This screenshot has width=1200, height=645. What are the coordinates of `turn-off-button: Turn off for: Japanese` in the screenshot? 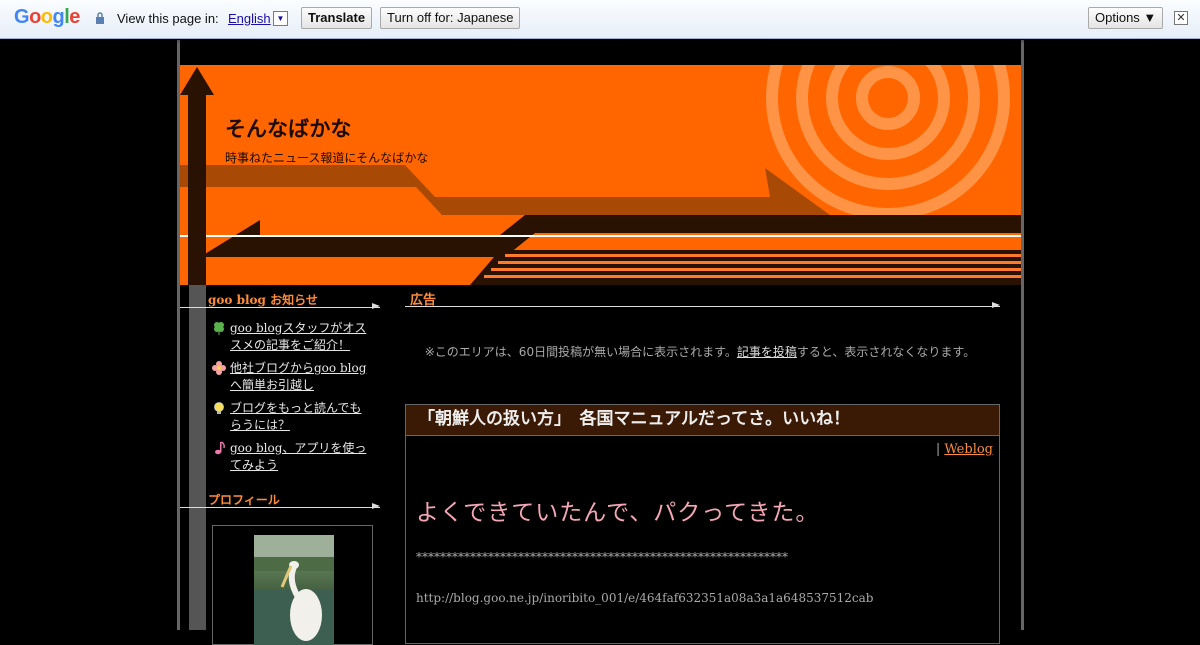 It's located at (450, 18).